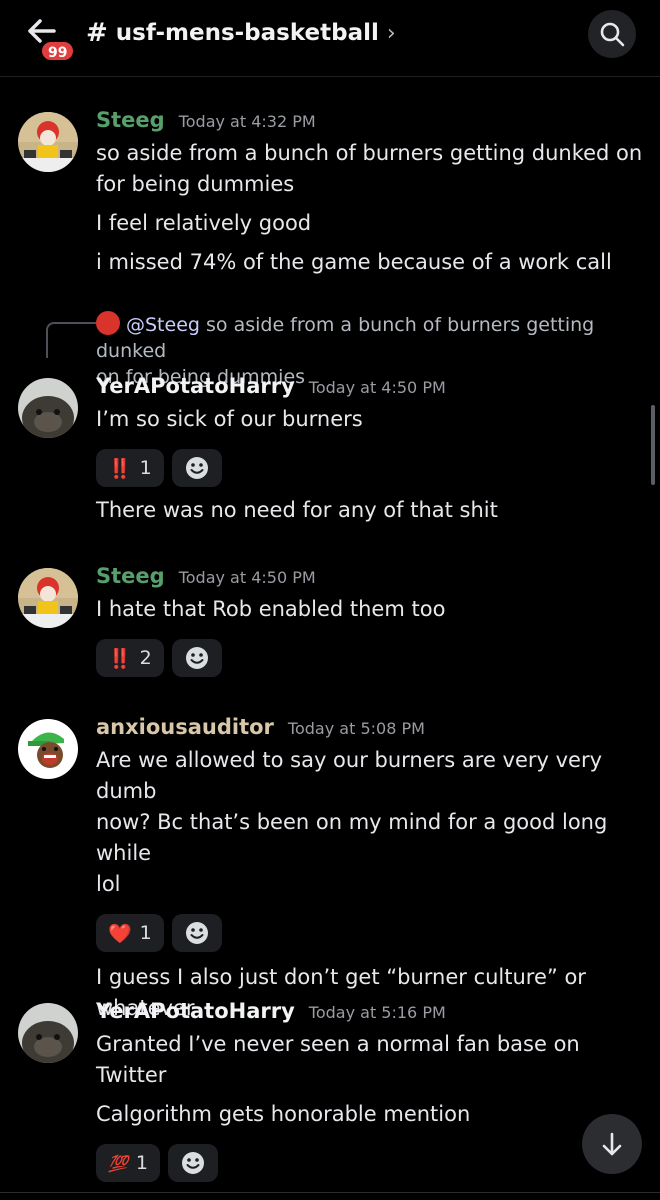 This screenshot has width=660, height=1200. Describe the element at coordinates (356, 728) in the screenshot. I see `timestamp: Today at 5:08 PM` at that location.